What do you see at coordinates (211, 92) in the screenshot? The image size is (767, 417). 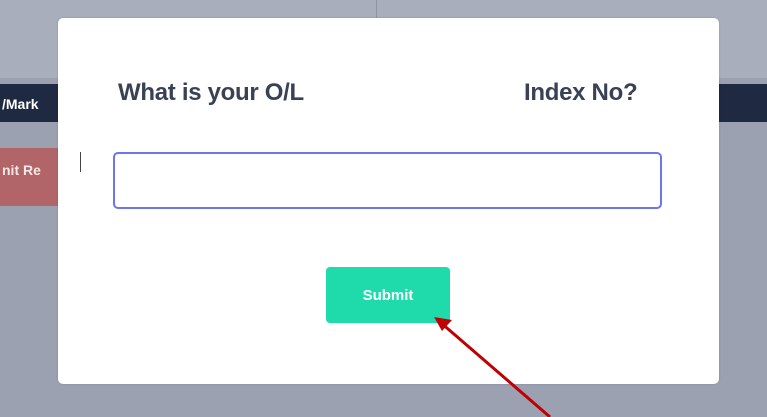 I see `modal-title-left: What is your O/L` at bounding box center [211, 92].